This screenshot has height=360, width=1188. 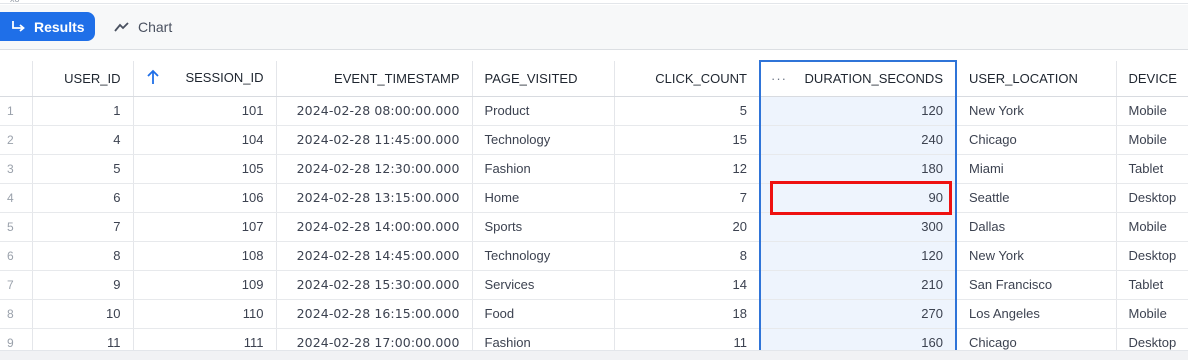 I want to click on column-header-label: PAGE_VISITED, so click(x=531, y=78).